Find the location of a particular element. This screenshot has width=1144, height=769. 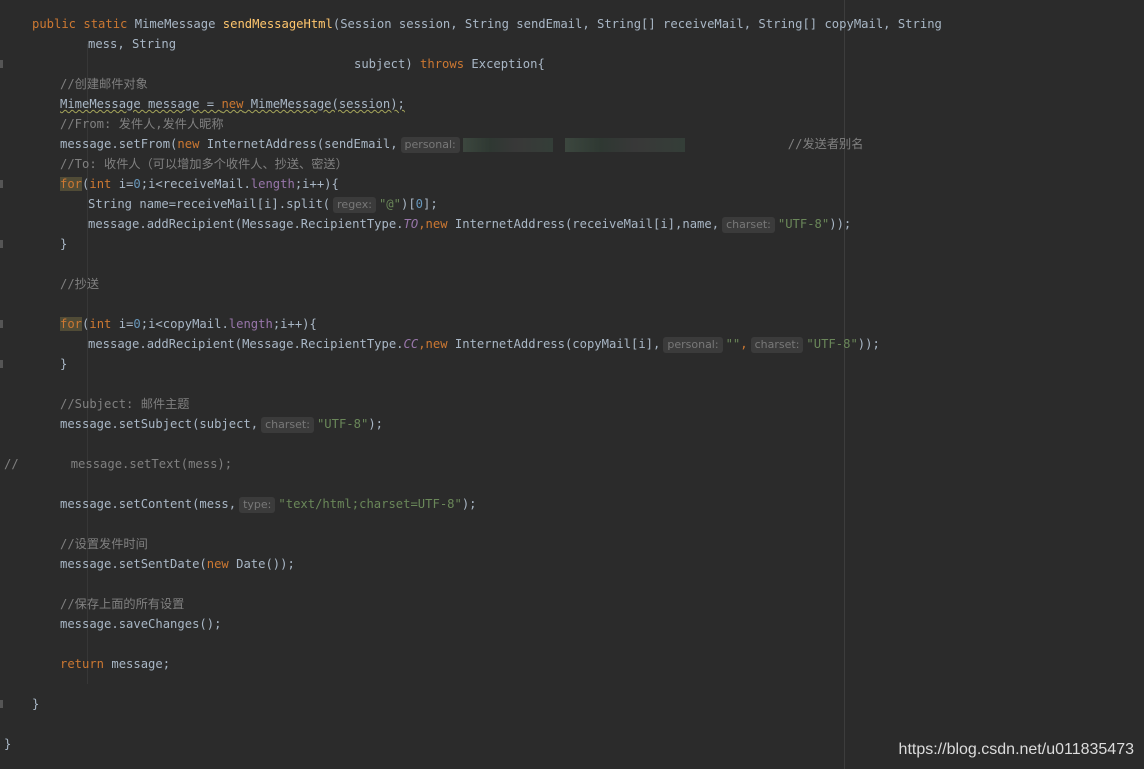

code-line: mess, String is located at coordinates (572, 44).